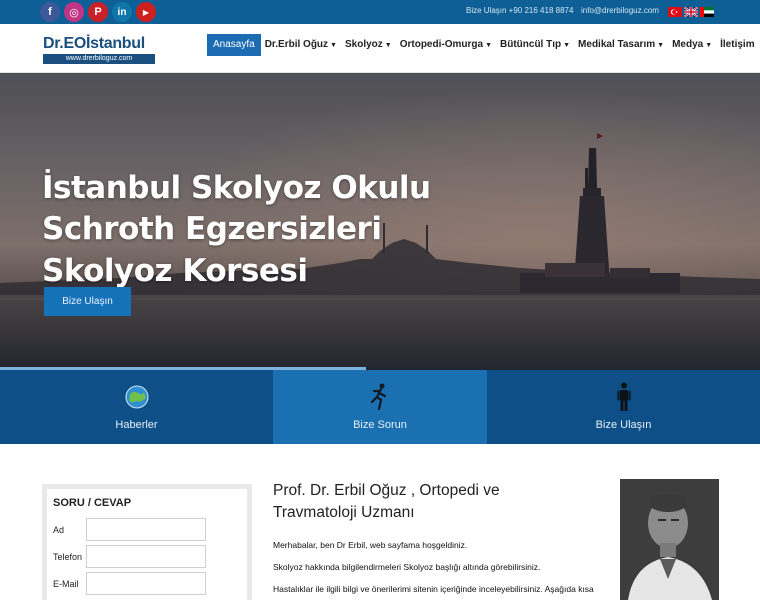 This screenshot has width=760, height=600. Describe the element at coordinates (136, 397) in the screenshot. I see `globe-icon` at that location.